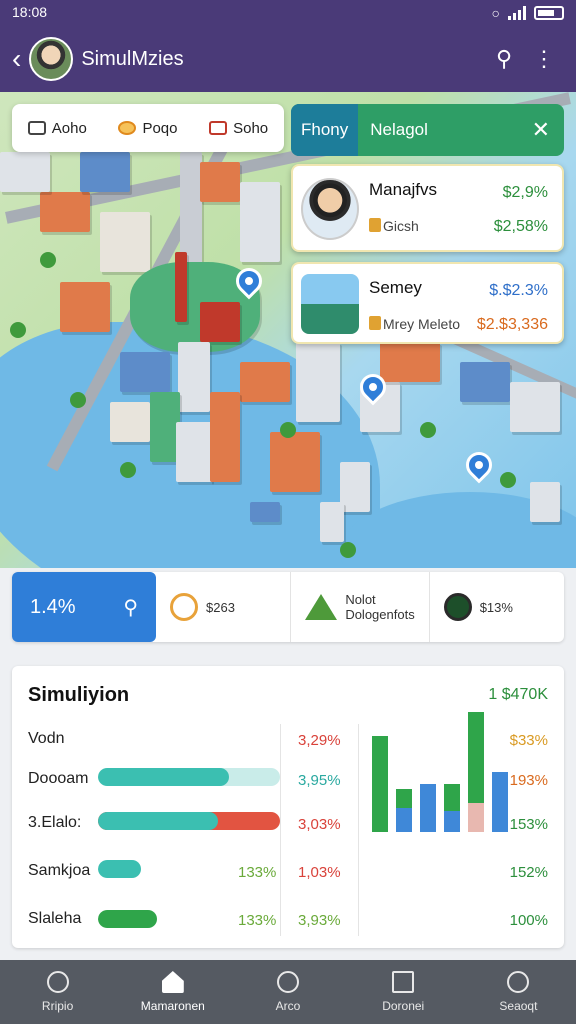 The width and height of the screenshot is (576, 1024). I want to click on bottom-nav: Rripio Mamaronen Arco Doronei Seaoqt, so click(288, 992).